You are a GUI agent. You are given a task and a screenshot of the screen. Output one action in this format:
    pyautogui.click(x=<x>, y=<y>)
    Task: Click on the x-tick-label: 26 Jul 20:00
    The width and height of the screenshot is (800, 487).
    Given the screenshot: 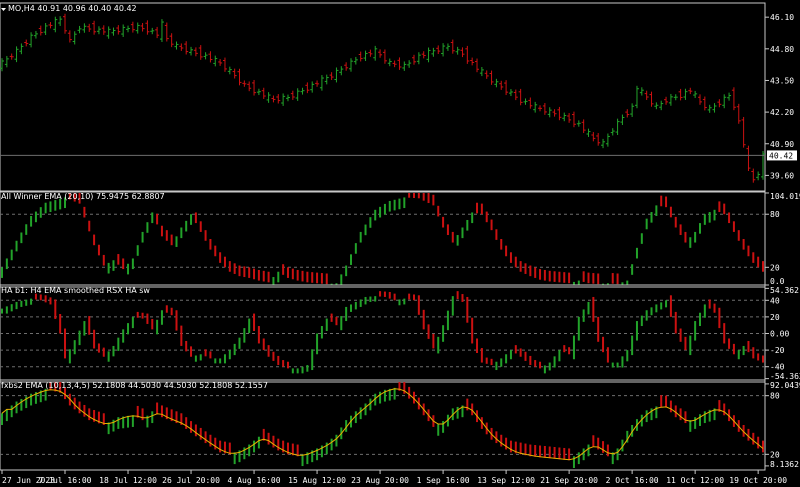 What is the action you would take?
    pyautogui.click(x=191, y=480)
    